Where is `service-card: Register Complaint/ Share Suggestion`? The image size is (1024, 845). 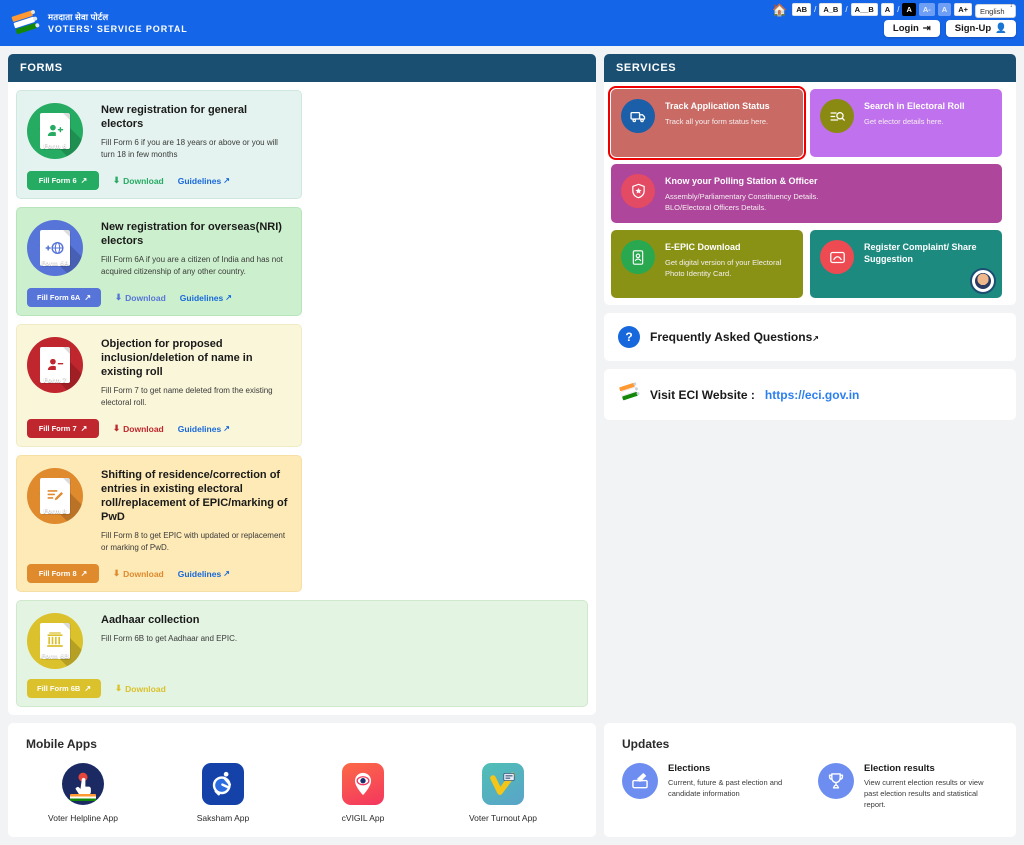 service-card: Register Complaint/ Share Suggestion is located at coordinates (906, 264).